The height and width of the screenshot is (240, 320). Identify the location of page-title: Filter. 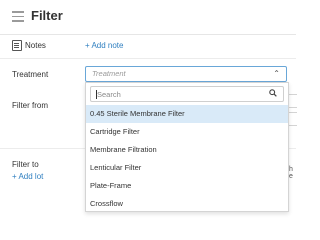
(47, 15).